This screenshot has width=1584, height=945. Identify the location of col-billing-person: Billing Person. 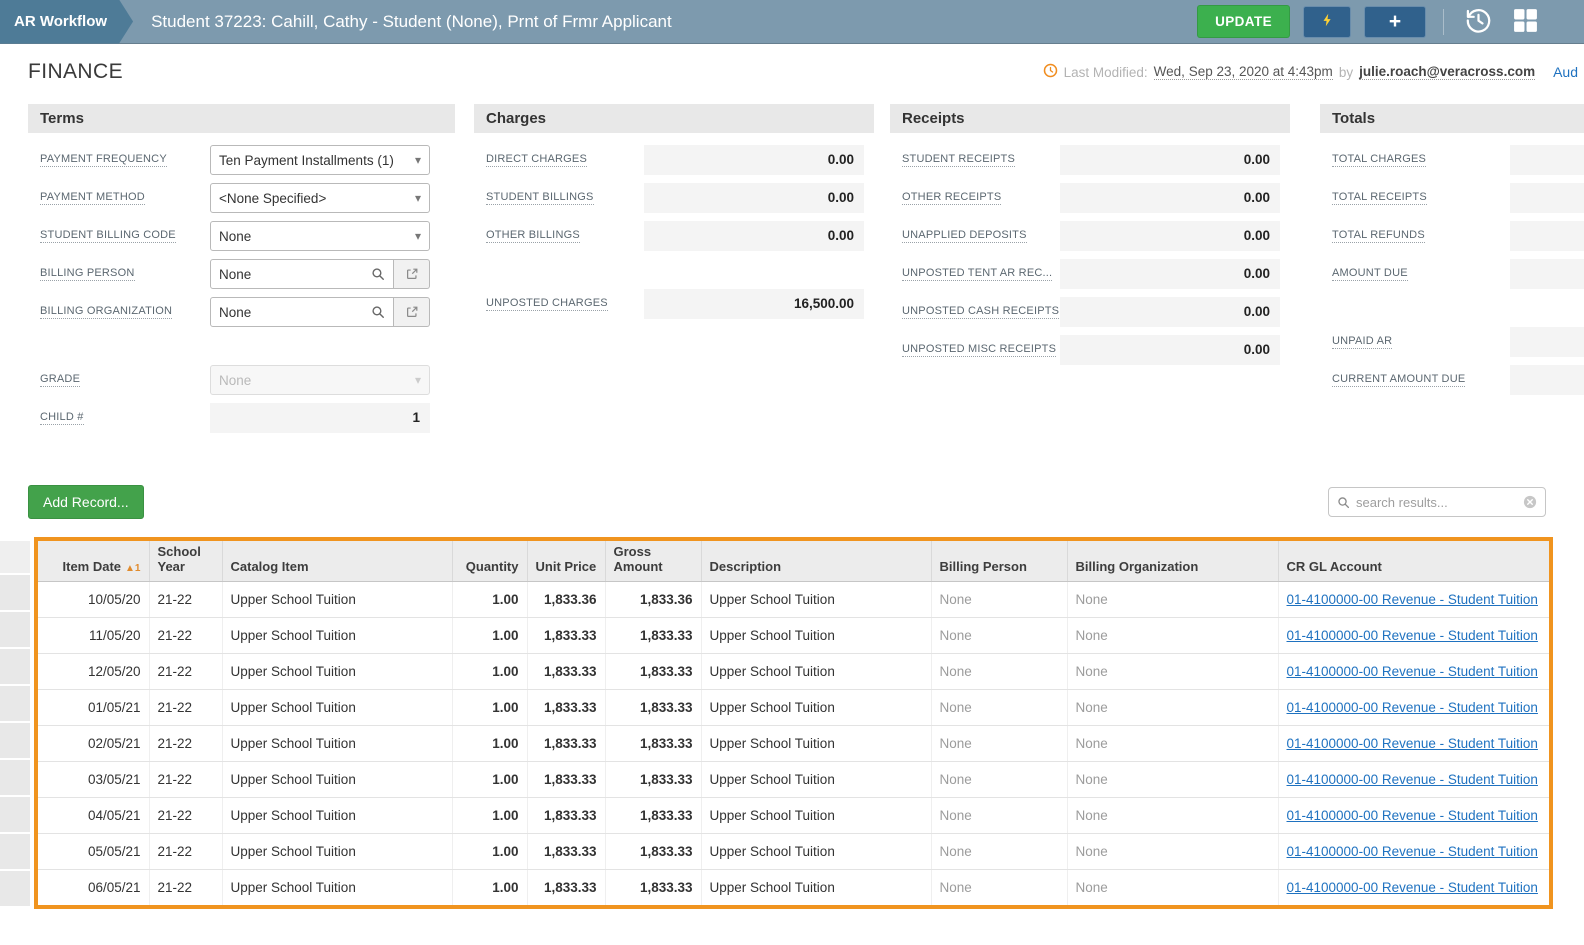
(999, 561).